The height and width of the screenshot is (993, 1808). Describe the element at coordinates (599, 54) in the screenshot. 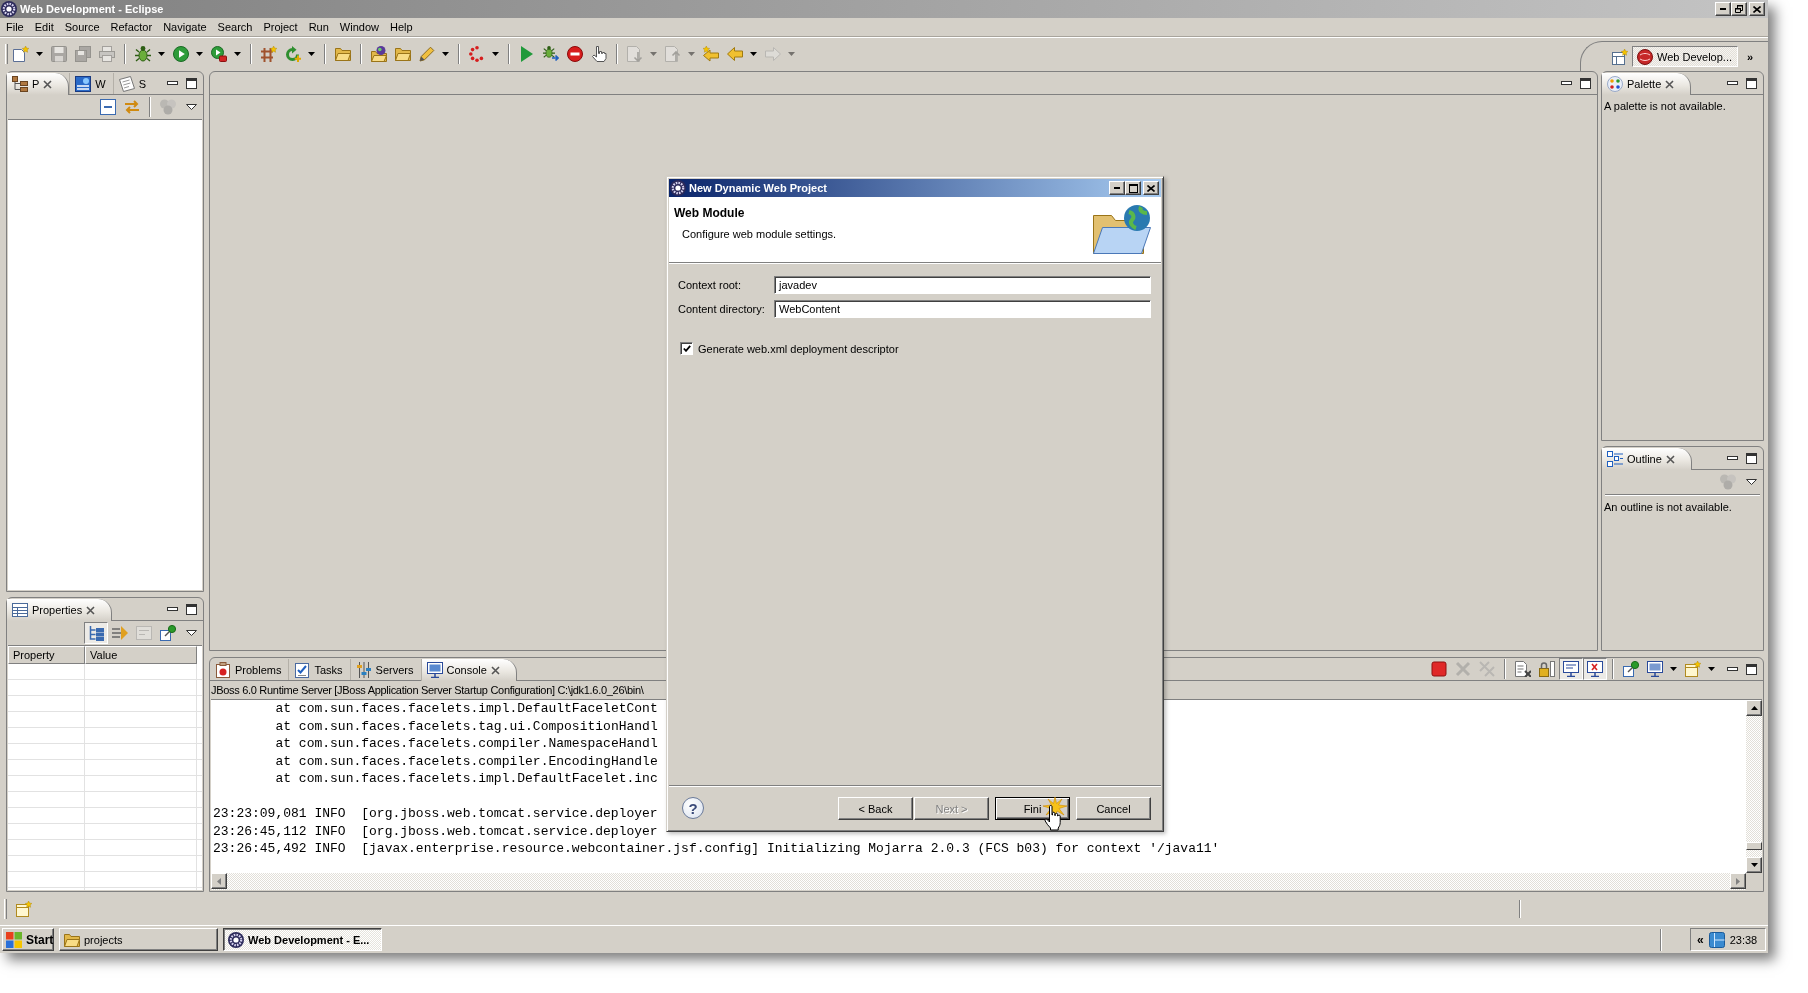

I see `hand-icon` at that location.